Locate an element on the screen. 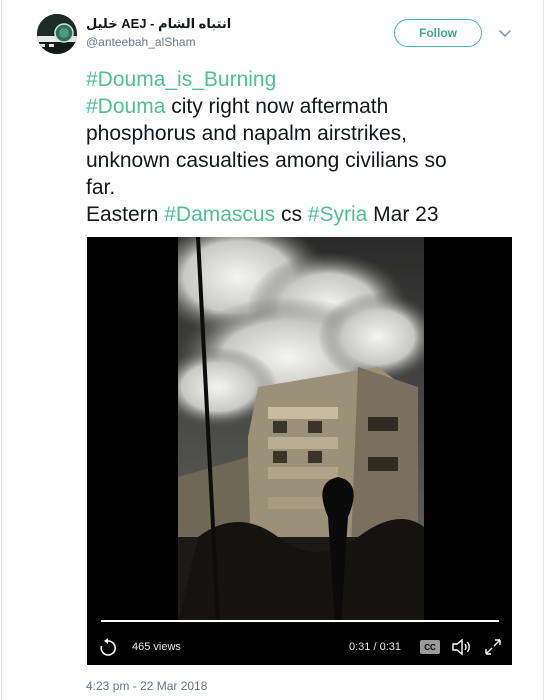  tweet-text-segment: city right now aftermath is located at coordinates (277, 106).